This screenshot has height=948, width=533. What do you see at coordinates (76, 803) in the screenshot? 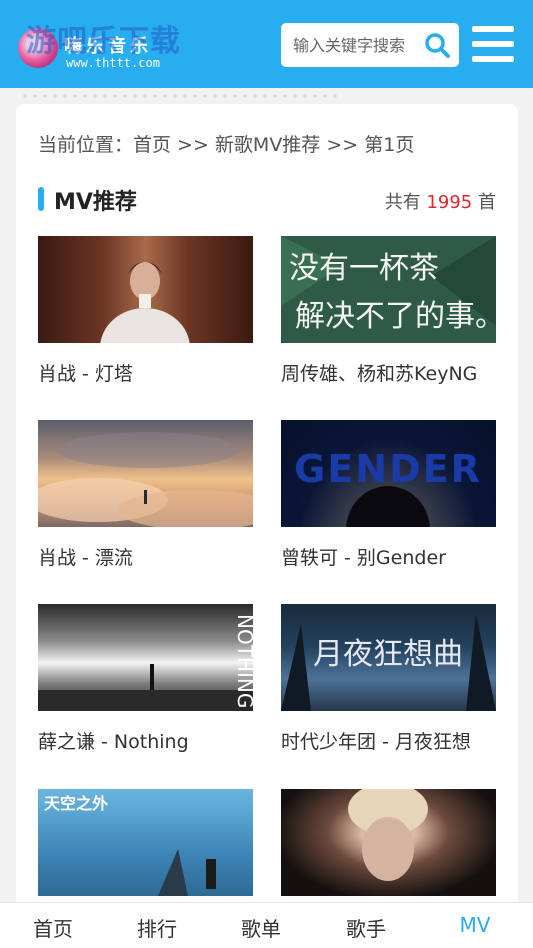
I see `thumb-text: 天空之外` at bounding box center [76, 803].